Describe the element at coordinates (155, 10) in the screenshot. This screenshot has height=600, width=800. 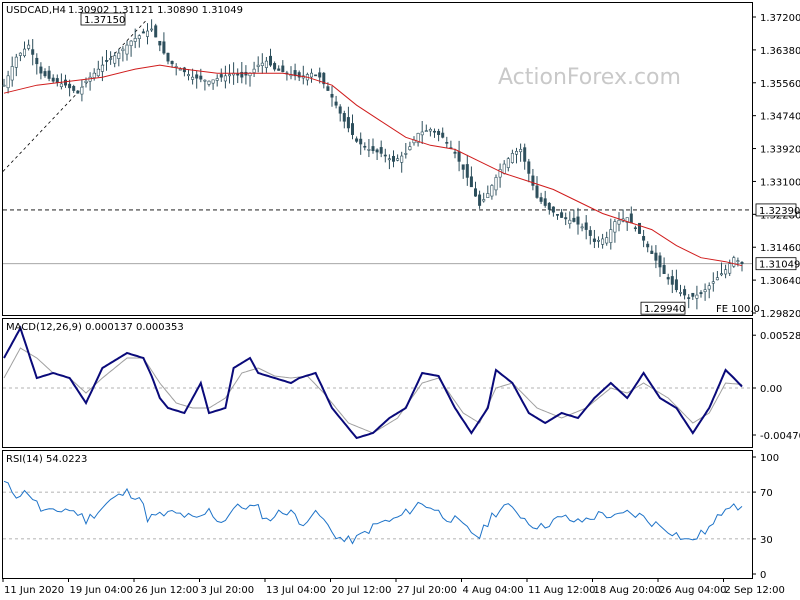
I see `ohlc-label: 1.30902 1.31121 1.30890 1.31049` at that location.